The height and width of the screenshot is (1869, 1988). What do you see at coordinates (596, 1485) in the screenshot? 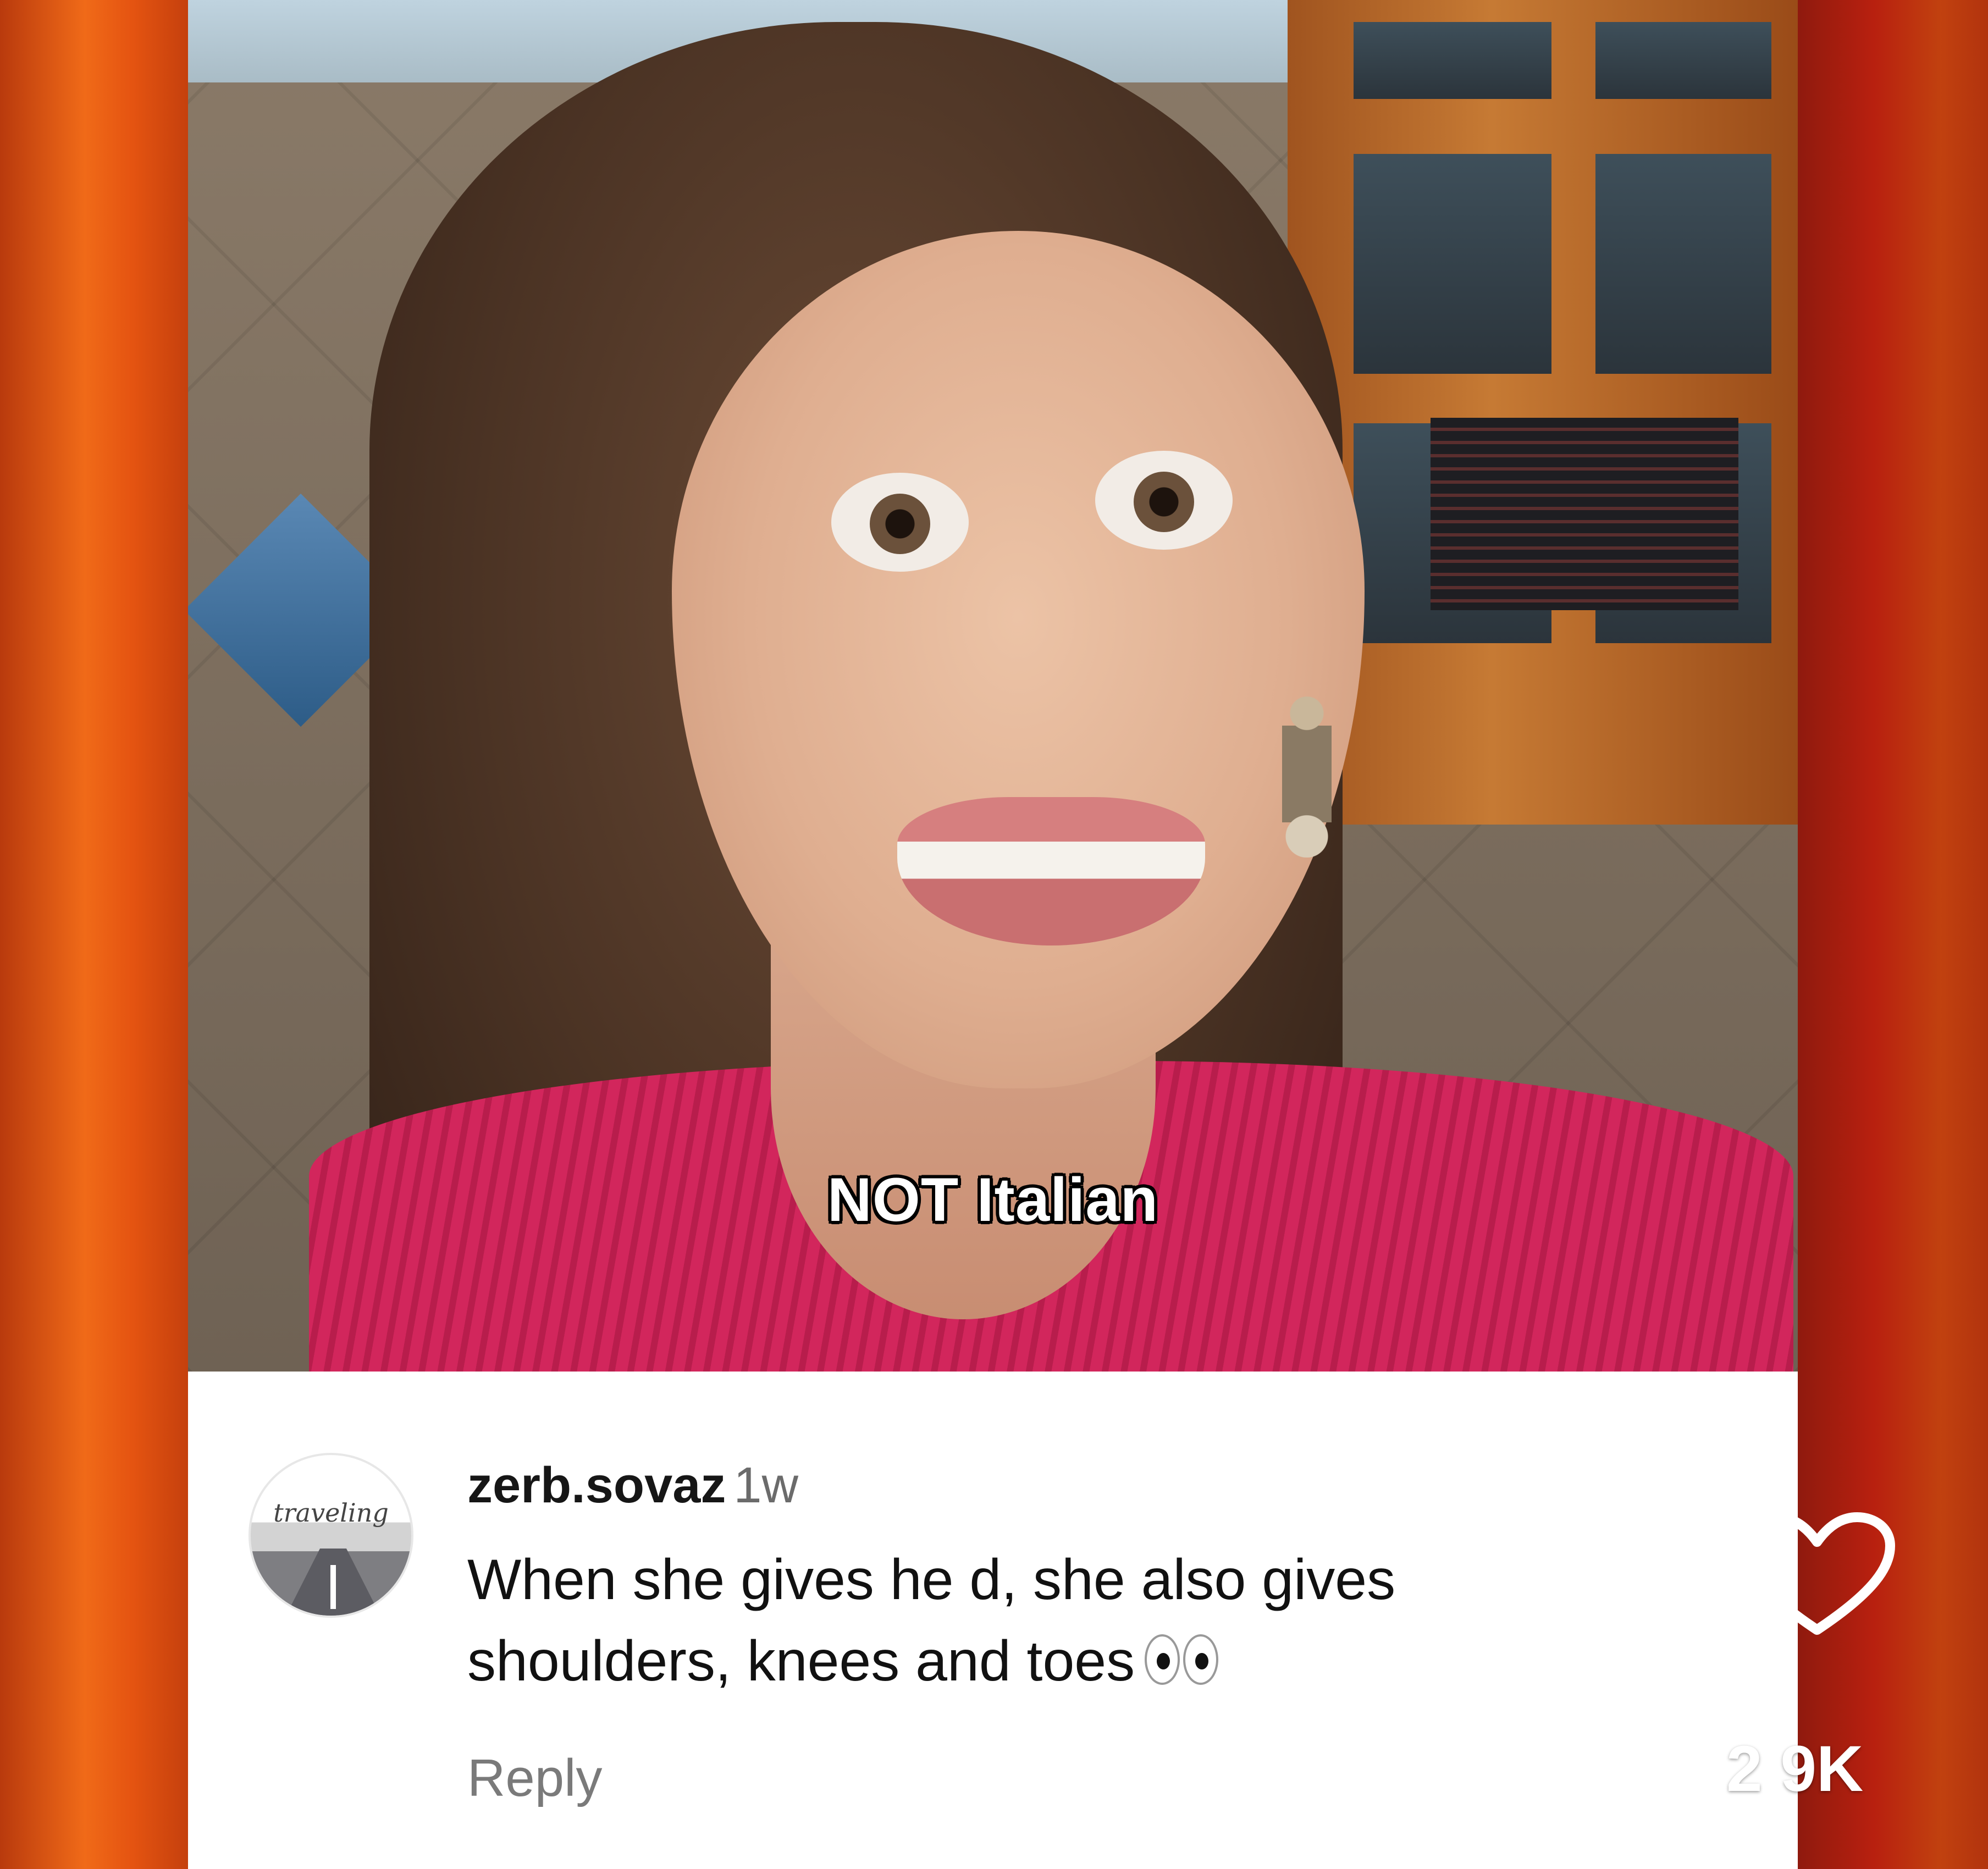
I see `username-text: zerb.sovaz` at bounding box center [596, 1485].